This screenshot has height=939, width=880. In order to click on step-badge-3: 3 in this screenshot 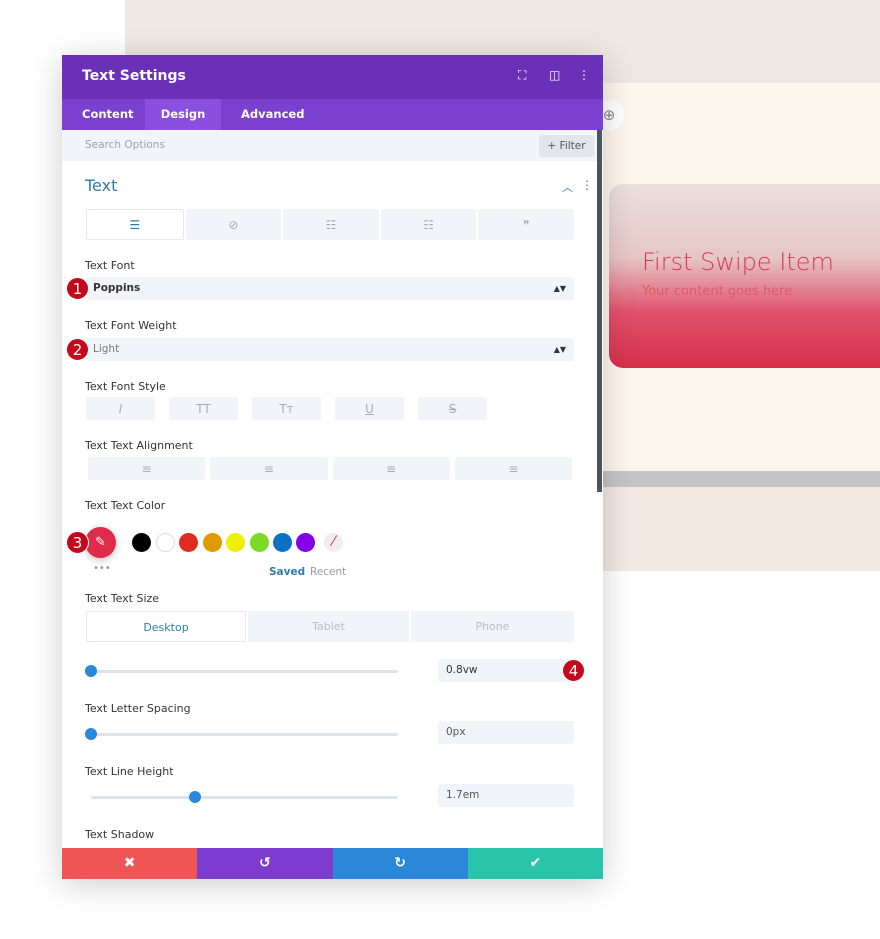, I will do `click(77, 542)`.